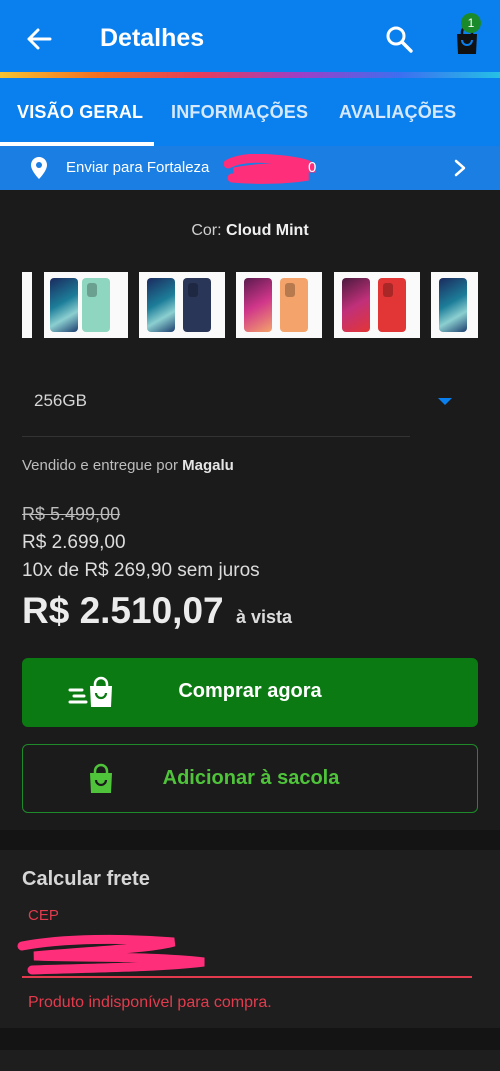 This screenshot has height=1071, width=500. Describe the element at coordinates (471, 23) in the screenshot. I see `cart-count-badge: 1` at that location.